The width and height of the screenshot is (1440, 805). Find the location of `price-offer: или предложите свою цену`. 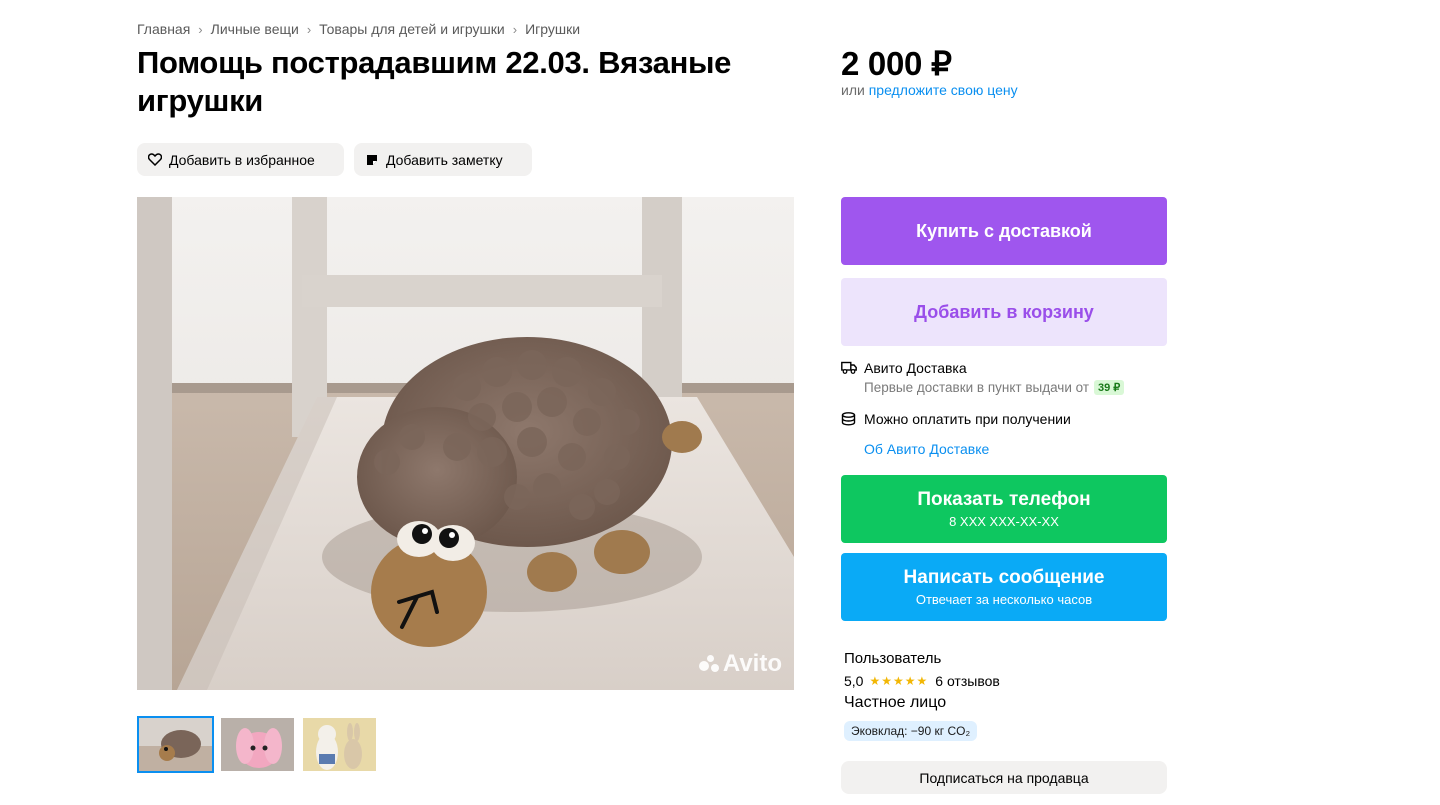

price-offer: или предложите свою цену is located at coordinates (929, 90).